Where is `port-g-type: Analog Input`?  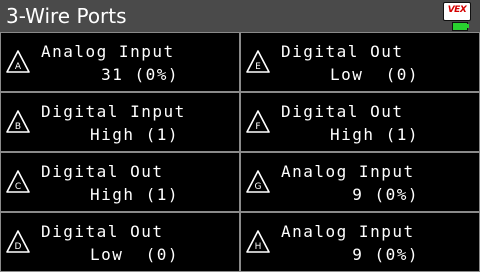
port-g-type: Analog Input is located at coordinates (348, 171).